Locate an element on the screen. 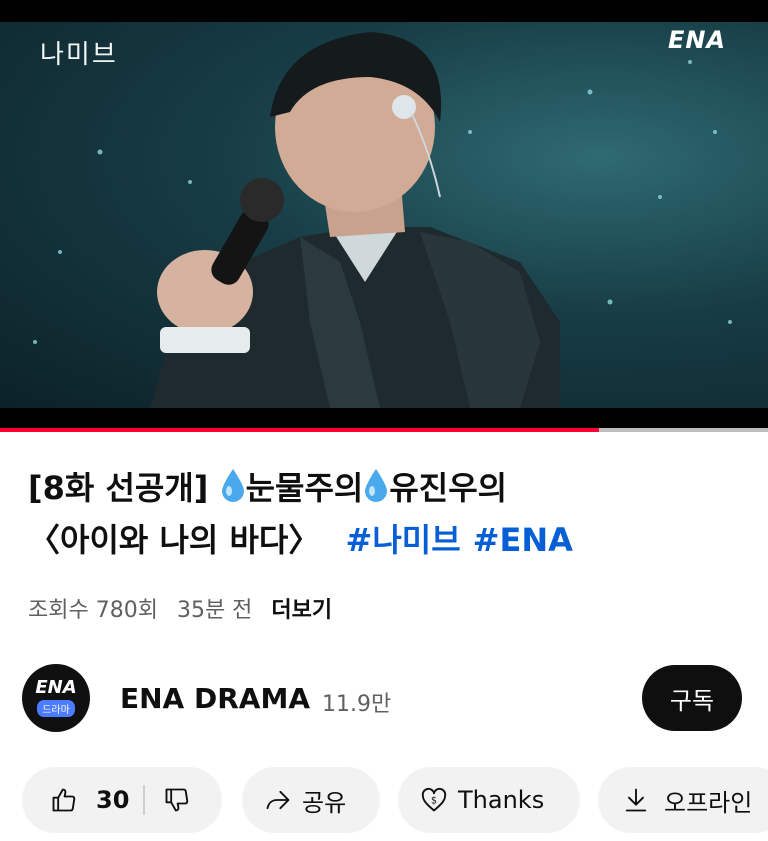  title-part-1: [8화 선공개] is located at coordinates (118, 488).